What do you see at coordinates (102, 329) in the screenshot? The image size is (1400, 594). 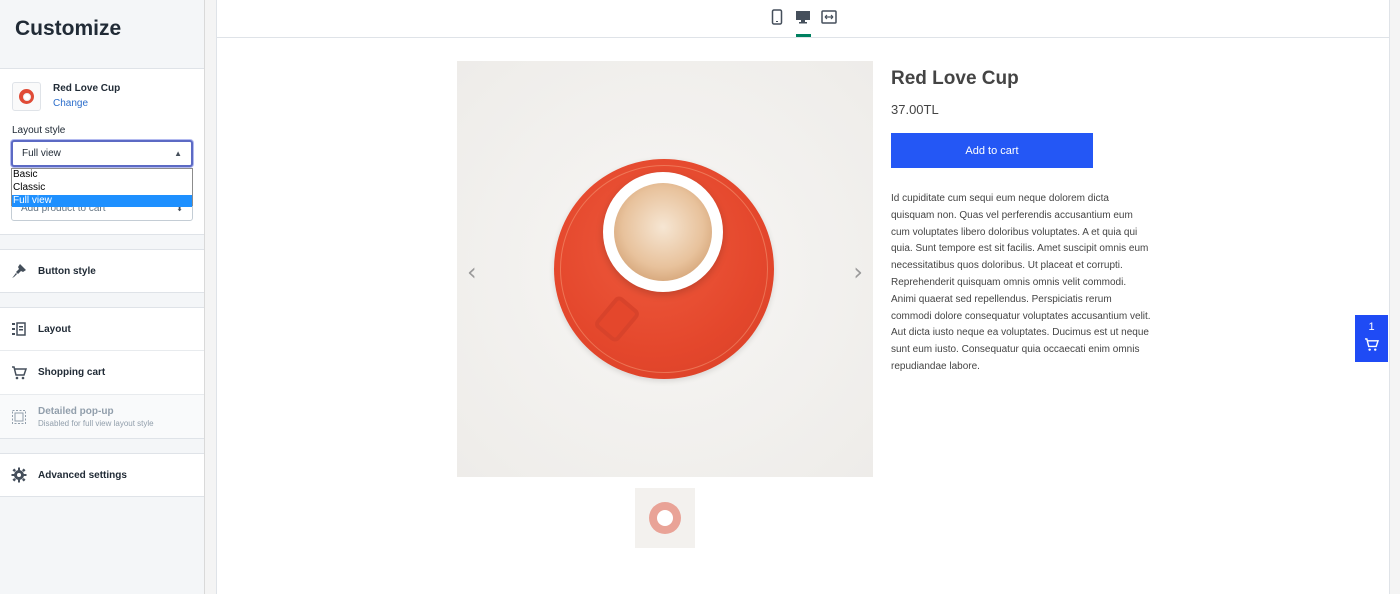 I see `sidebar-item-layout: Layout` at bounding box center [102, 329].